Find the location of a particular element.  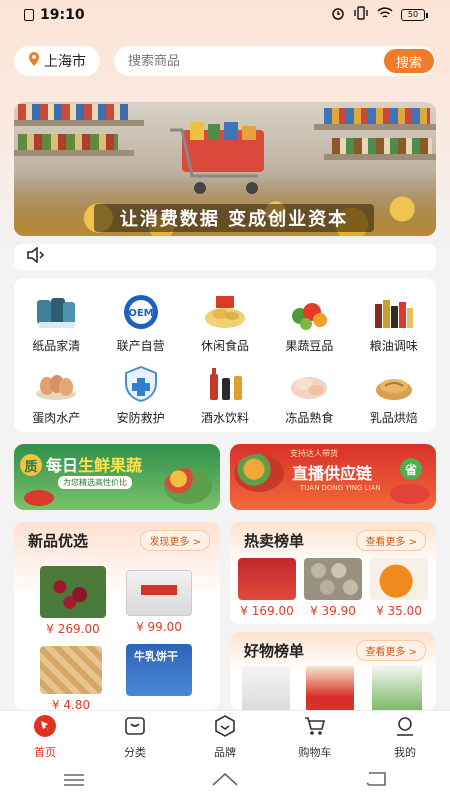

promo-right-subtitle: TUAN DONG YING LIAN is located at coordinates (340, 488).